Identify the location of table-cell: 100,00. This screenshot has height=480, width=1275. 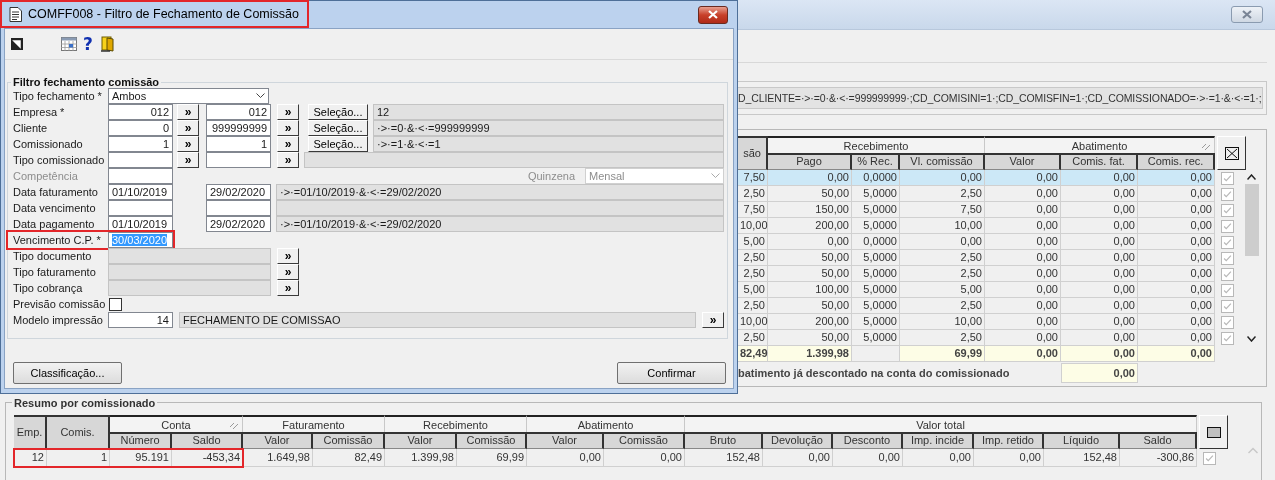
(810, 290).